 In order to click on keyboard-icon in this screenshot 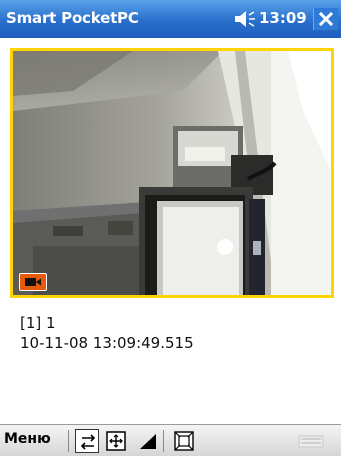, I will do `click(316, 441)`.